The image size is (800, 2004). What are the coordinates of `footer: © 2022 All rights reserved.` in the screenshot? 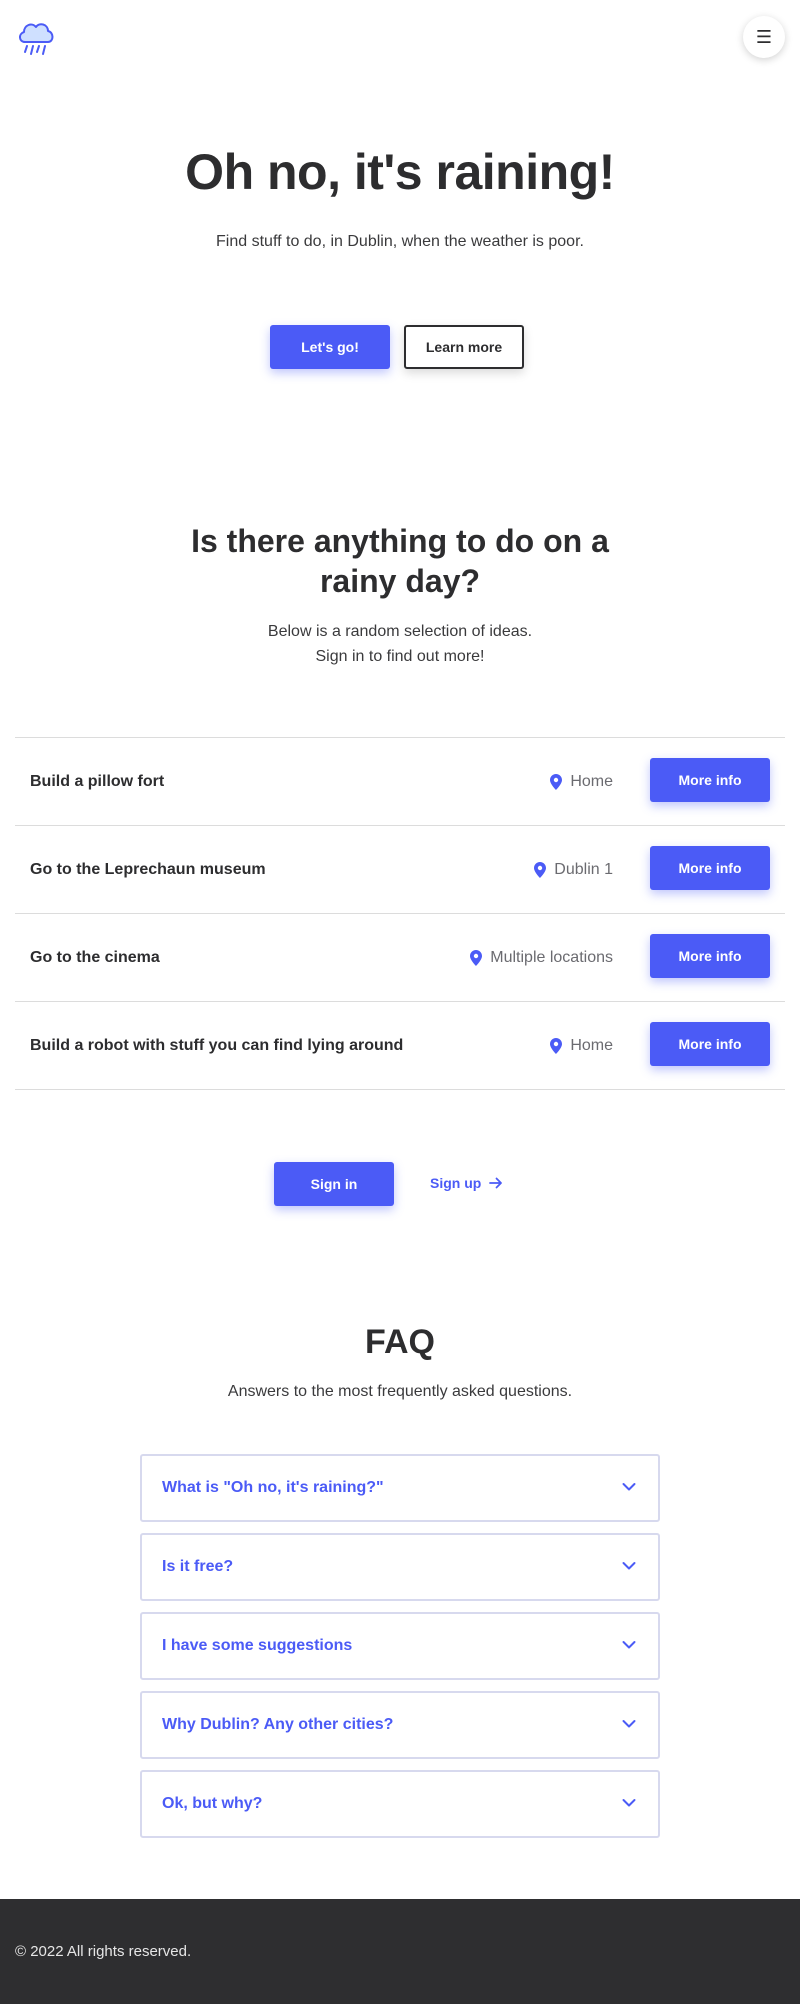 It's located at (400, 1951).